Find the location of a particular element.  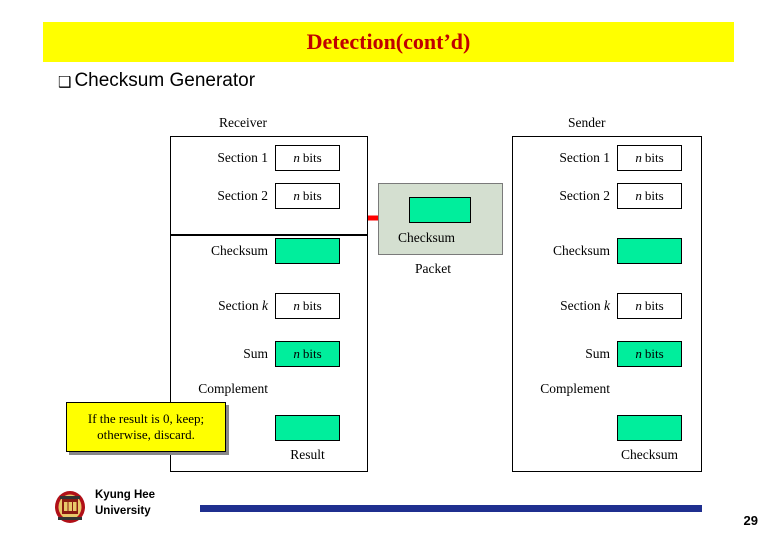

university-logo-icon is located at coordinates (70, 507).